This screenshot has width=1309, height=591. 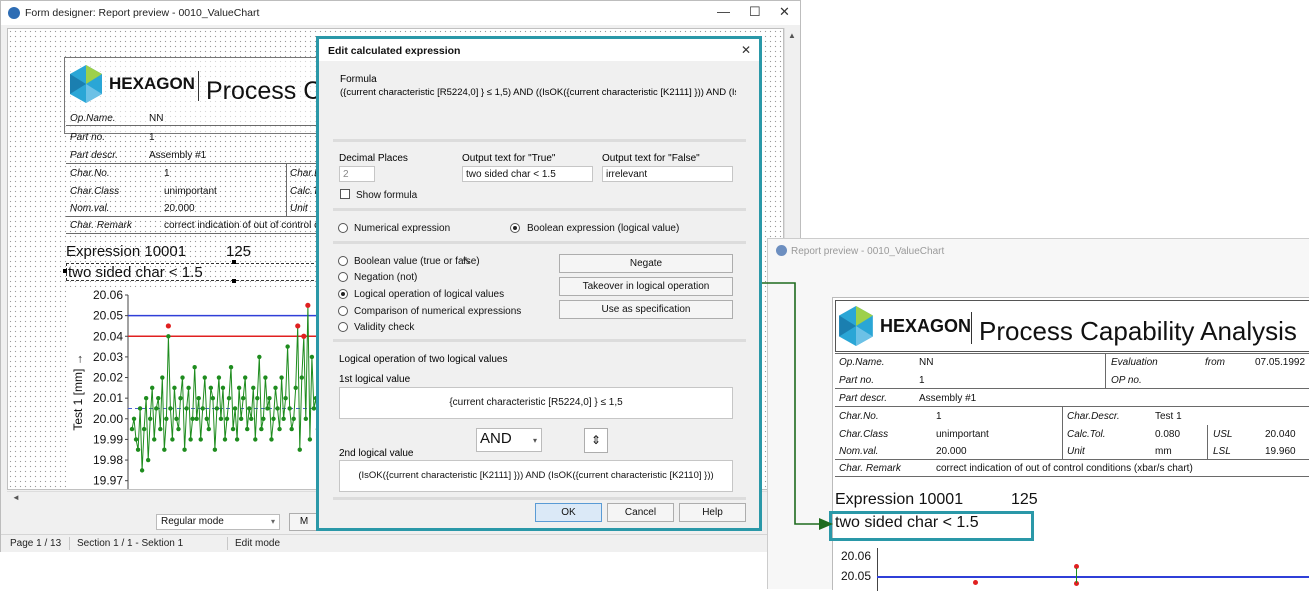 What do you see at coordinates (298, 326) in the screenshot?
I see `out-of-control-point` at bounding box center [298, 326].